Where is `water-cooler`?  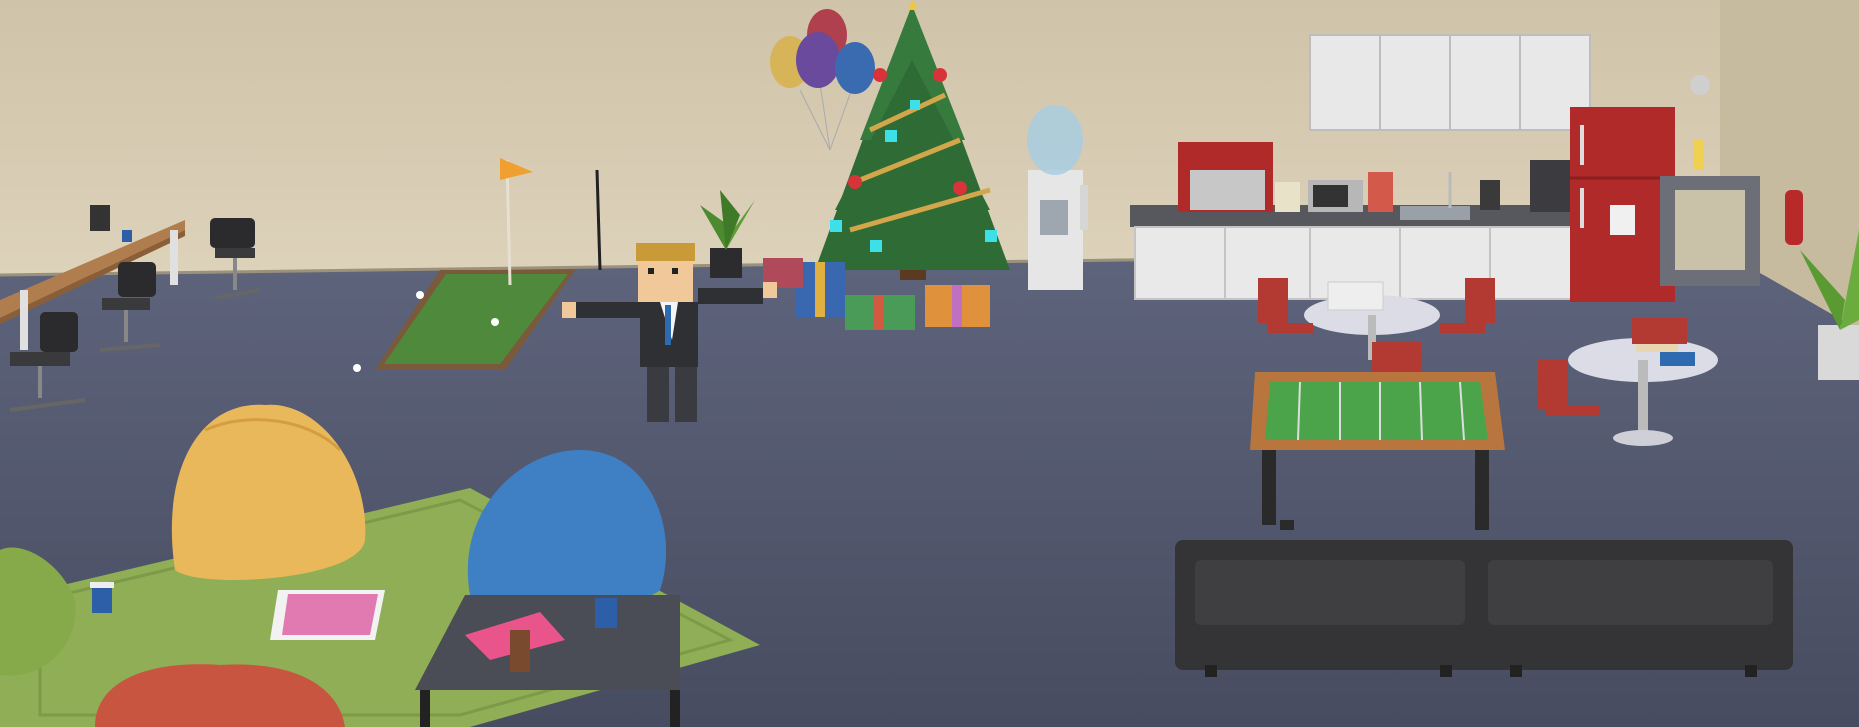 water-cooler is located at coordinates (1057, 197).